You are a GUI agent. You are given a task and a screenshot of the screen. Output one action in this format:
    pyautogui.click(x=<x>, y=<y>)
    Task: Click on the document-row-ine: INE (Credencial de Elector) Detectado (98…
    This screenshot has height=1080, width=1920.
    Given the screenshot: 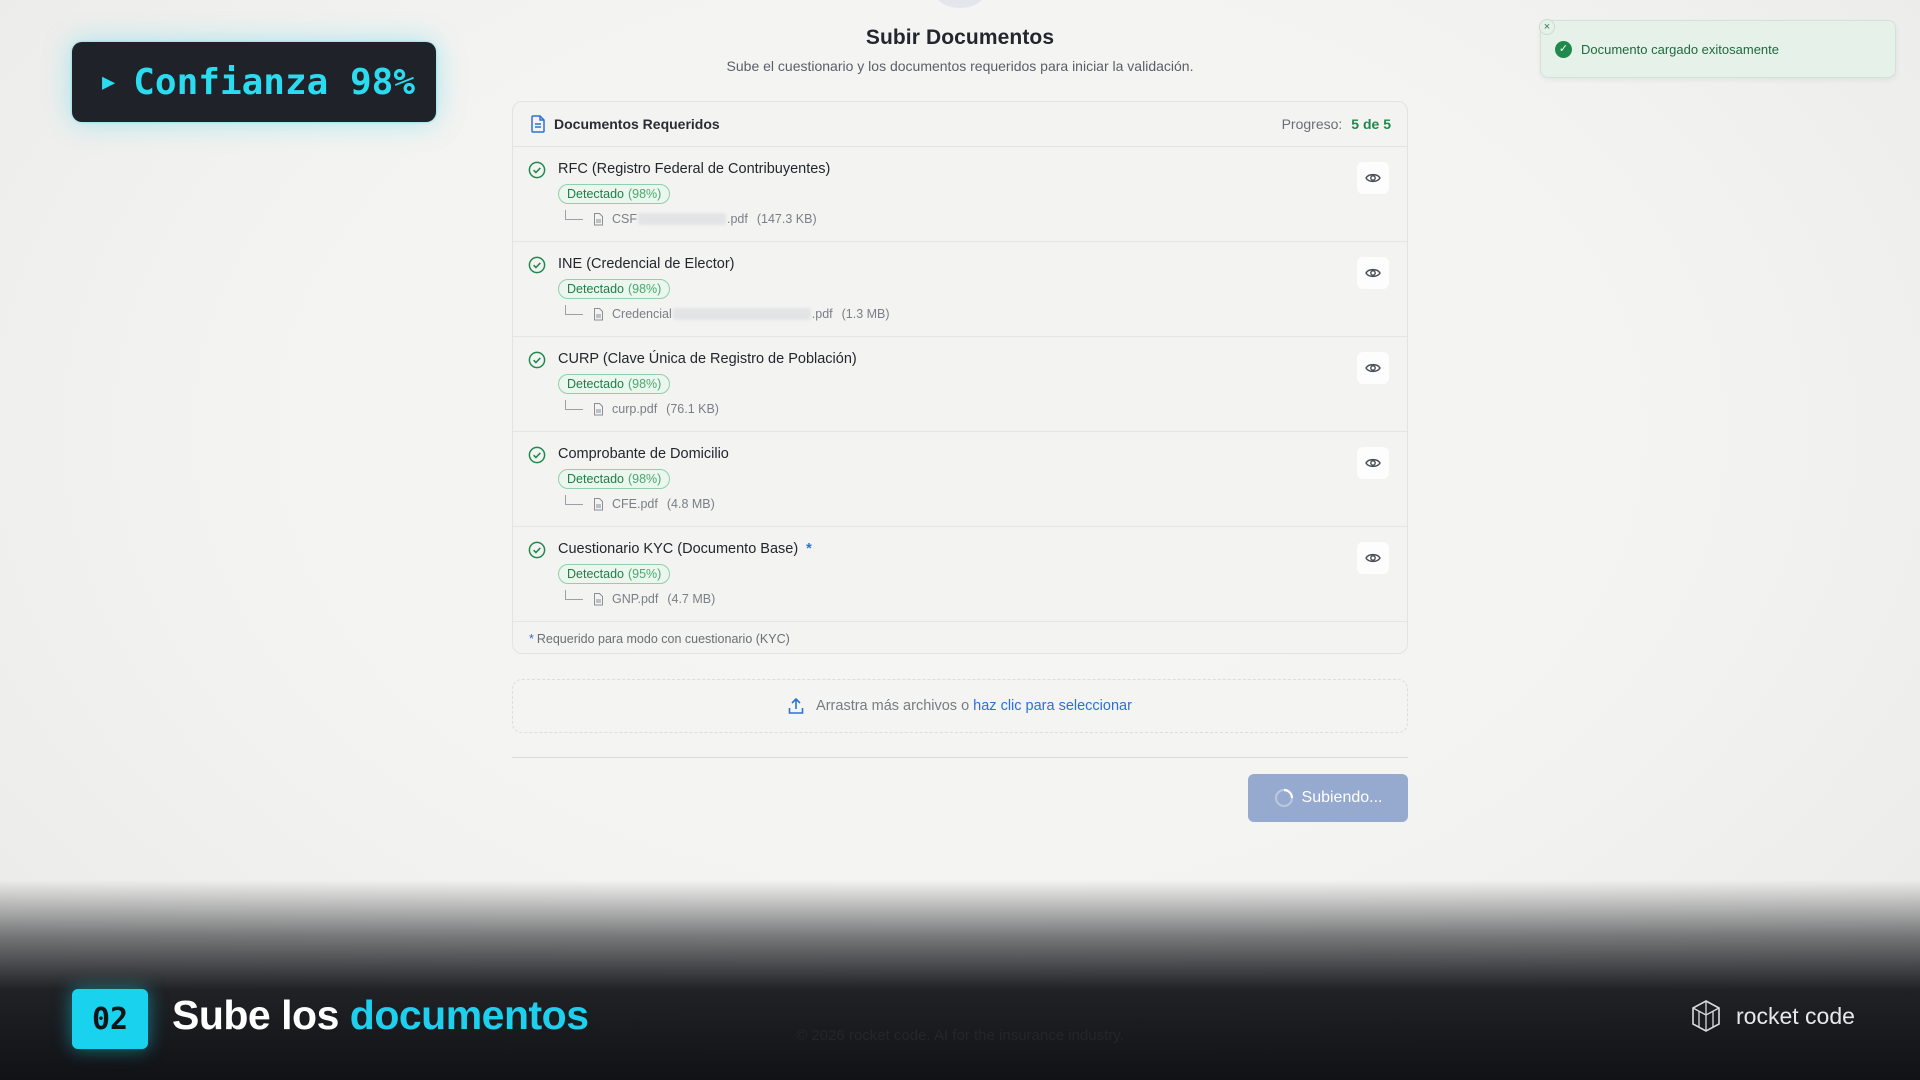 What is the action you would take?
    pyautogui.click(x=960, y=289)
    